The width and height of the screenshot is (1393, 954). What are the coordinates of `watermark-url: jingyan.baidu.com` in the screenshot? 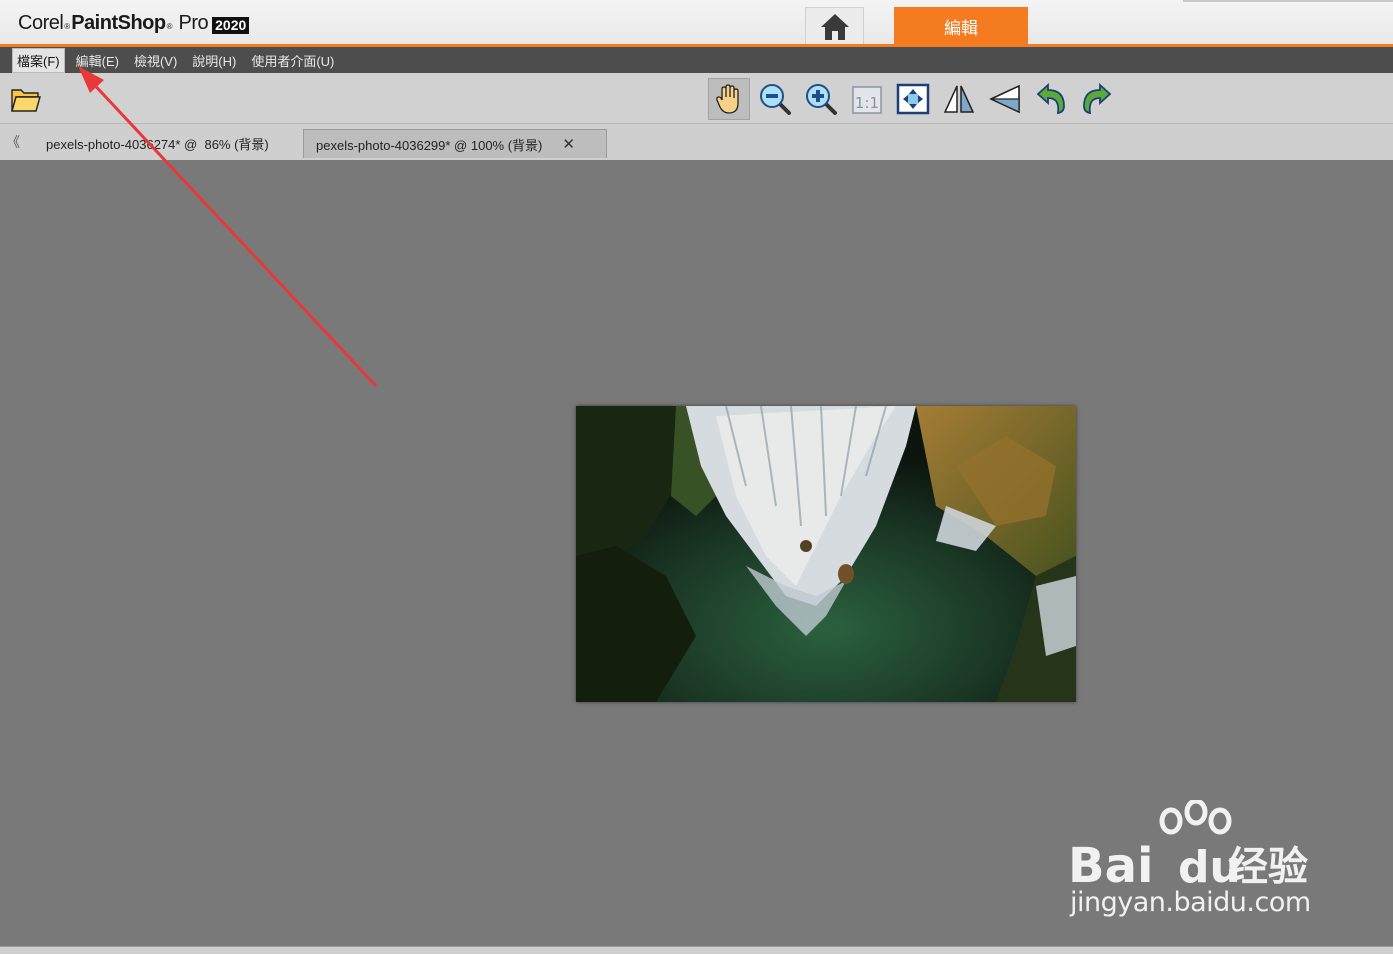 It's located at (1190, 902).